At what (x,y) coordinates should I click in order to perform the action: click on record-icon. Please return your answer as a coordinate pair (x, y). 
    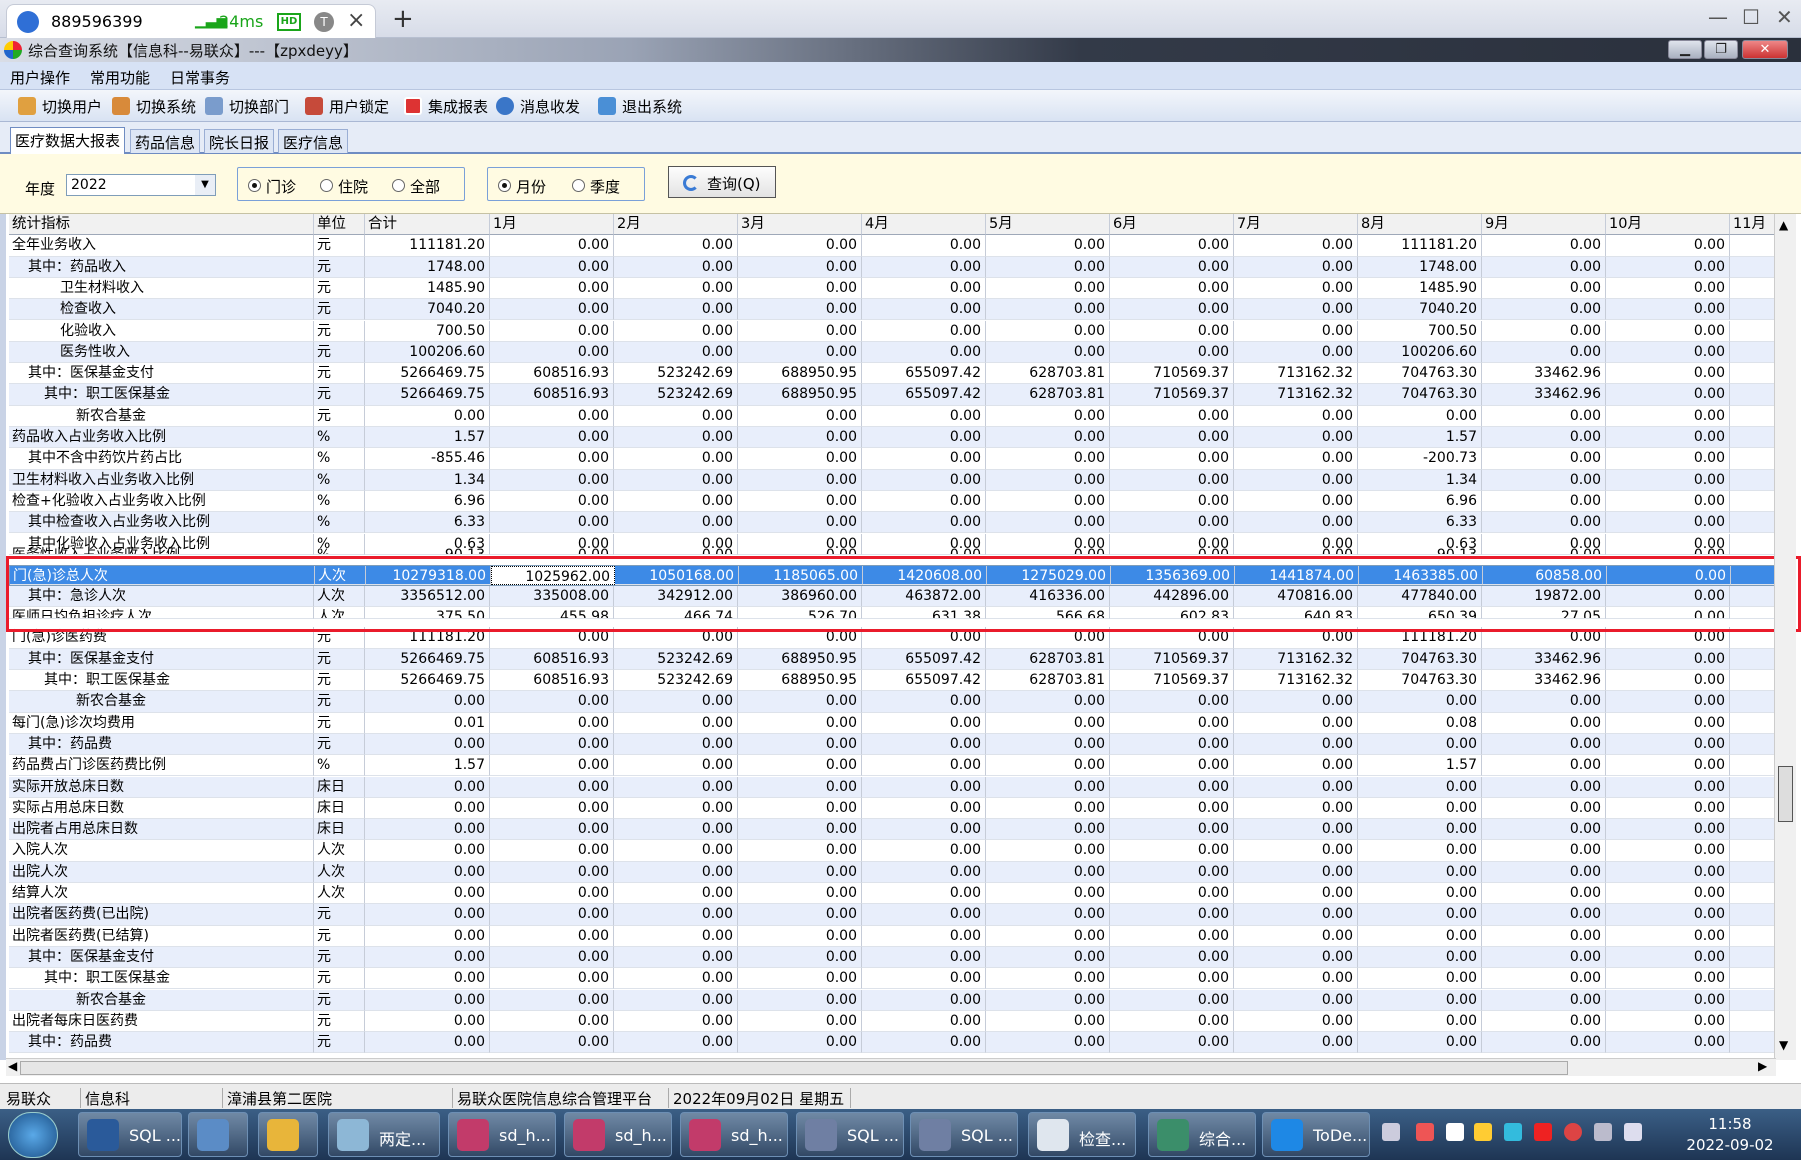
    Looking at the image, I should click on (1573, 1132).